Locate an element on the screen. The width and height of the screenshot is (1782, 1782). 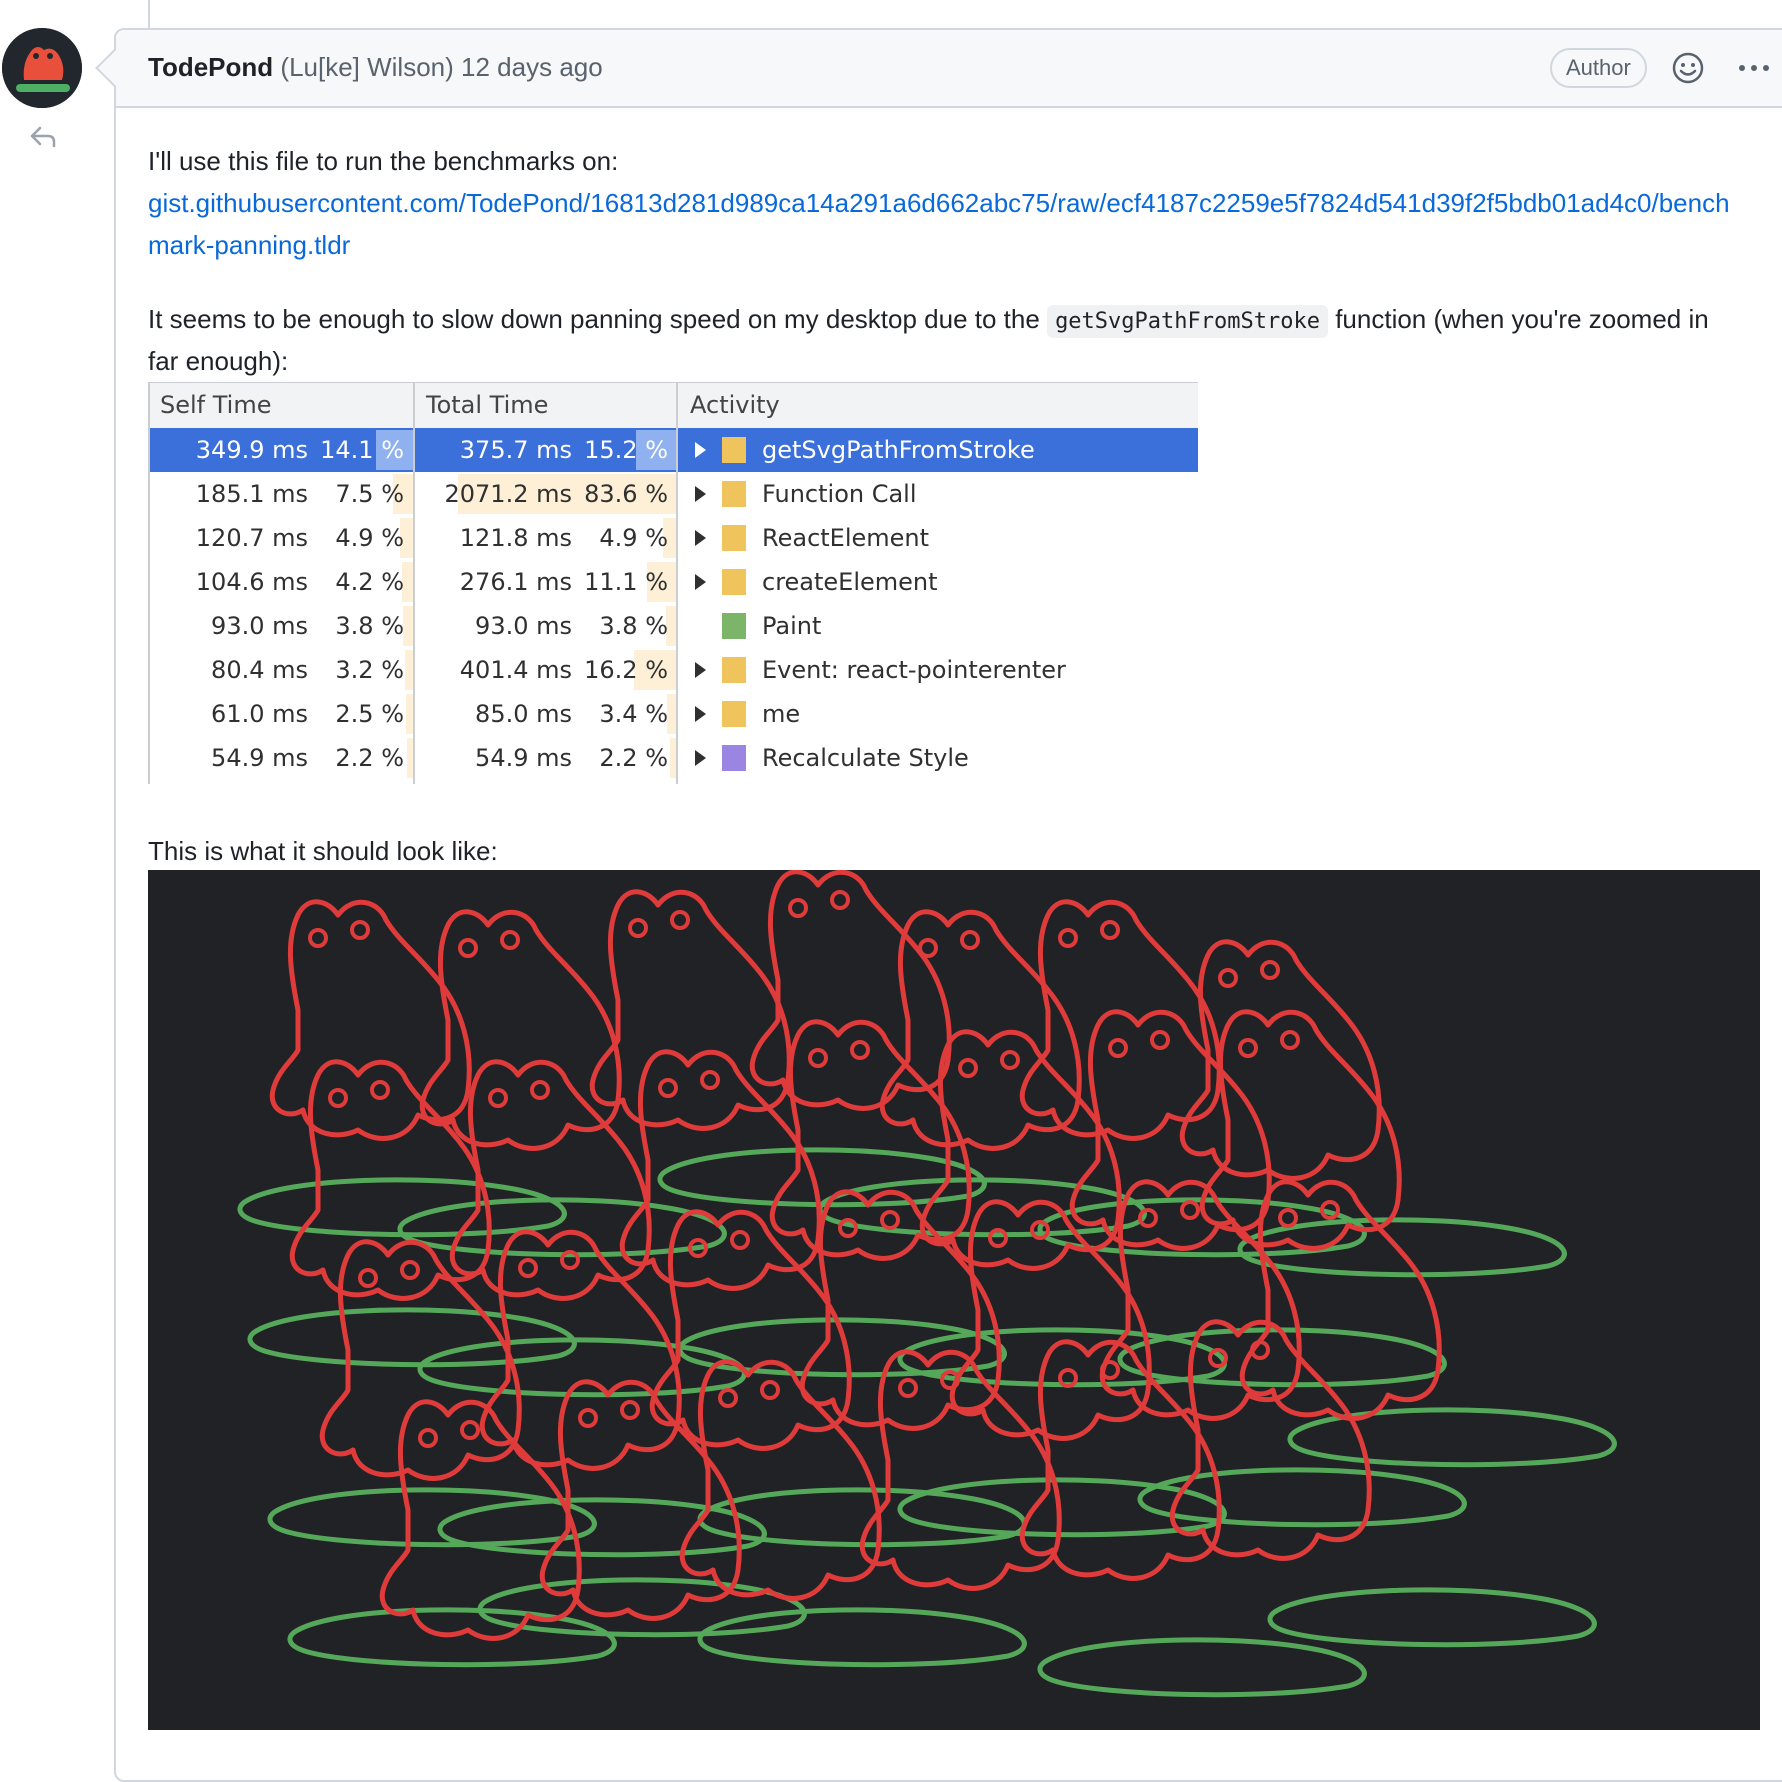
total-time-ms: 401.4 ms is located at coordinates (515, 670).